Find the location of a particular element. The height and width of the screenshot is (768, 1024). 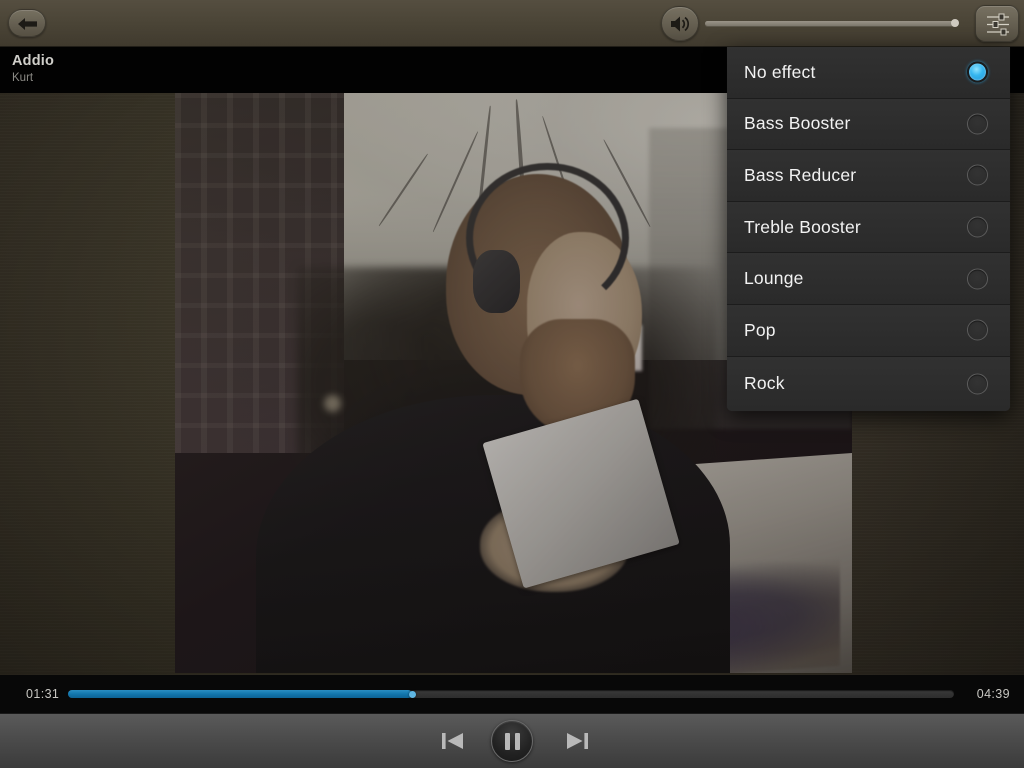

pause-icon-bar-right is located at coordinates (517, 741).